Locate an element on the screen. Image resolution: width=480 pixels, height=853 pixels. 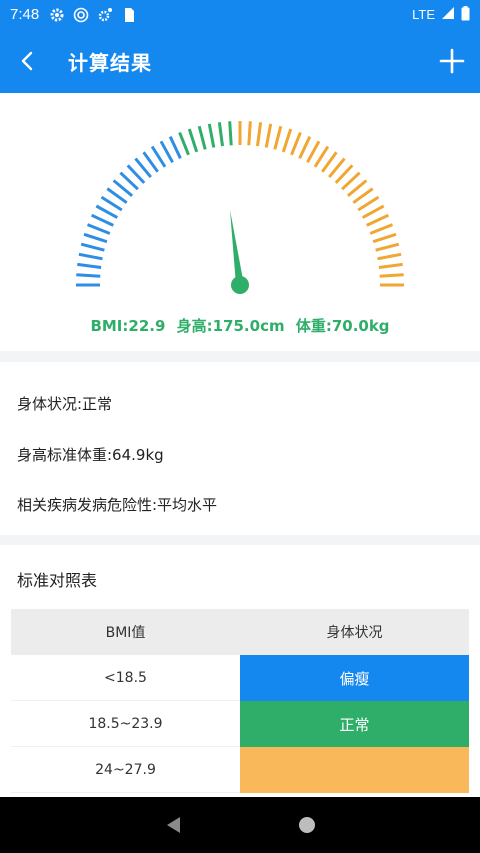
nav-home-button is located at coordinates (307, 825).